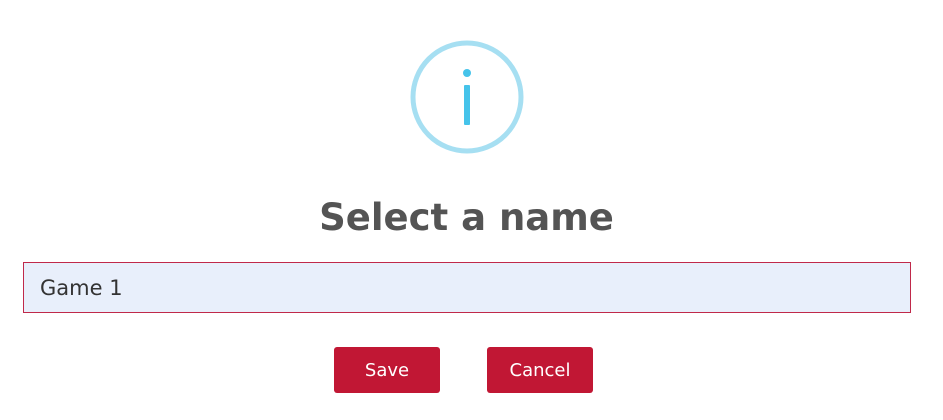 The image size is (943, 420). What do you see at coordinates (540, 370) in the screenshot?
I see `cancel-button: Cancel` at bounding box center [540, 370].